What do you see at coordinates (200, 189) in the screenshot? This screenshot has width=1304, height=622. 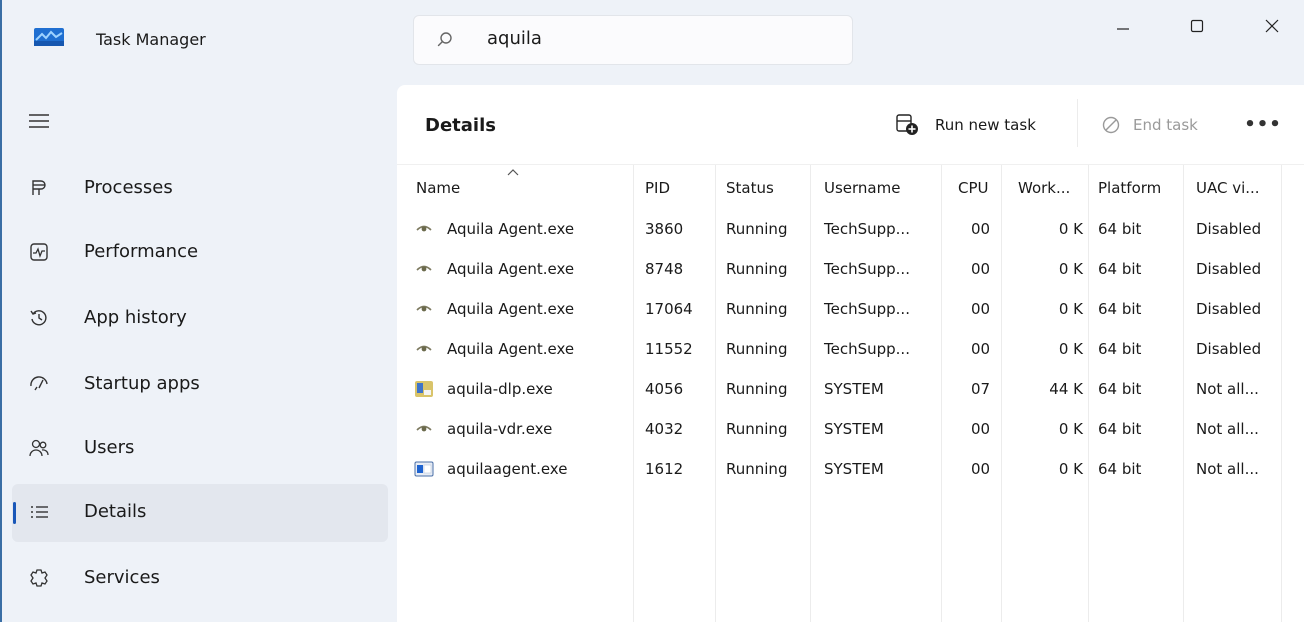 I see `sidebar-item-processes: Processes` at bounding box center [200, 189].